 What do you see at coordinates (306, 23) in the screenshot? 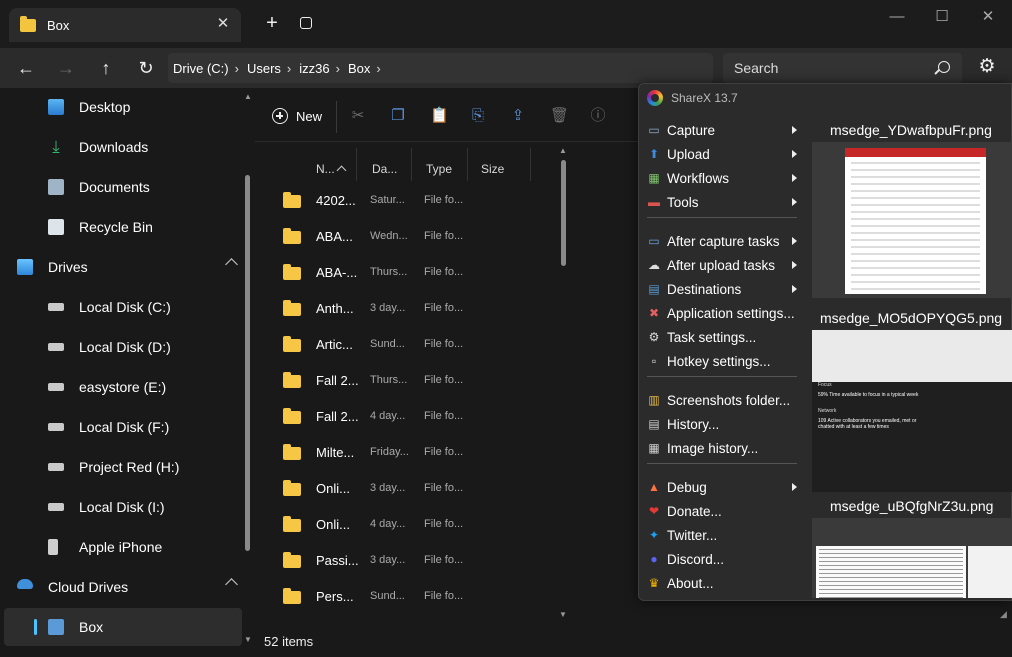
I see `tab-list-button` at bounding box center [306, 23].